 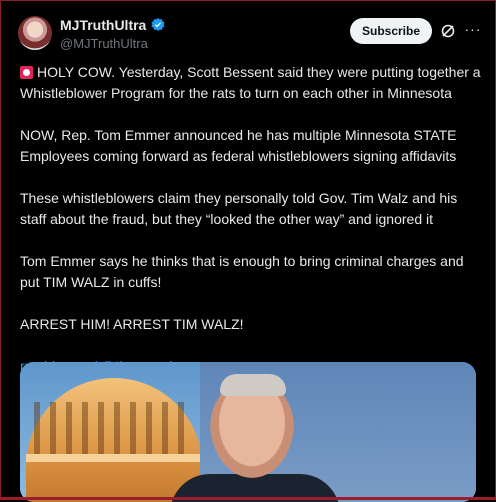 I want to click on post-header: MJTruthUltra @MJTruthUltra Subscribe ···, so click(x=250, y=35).